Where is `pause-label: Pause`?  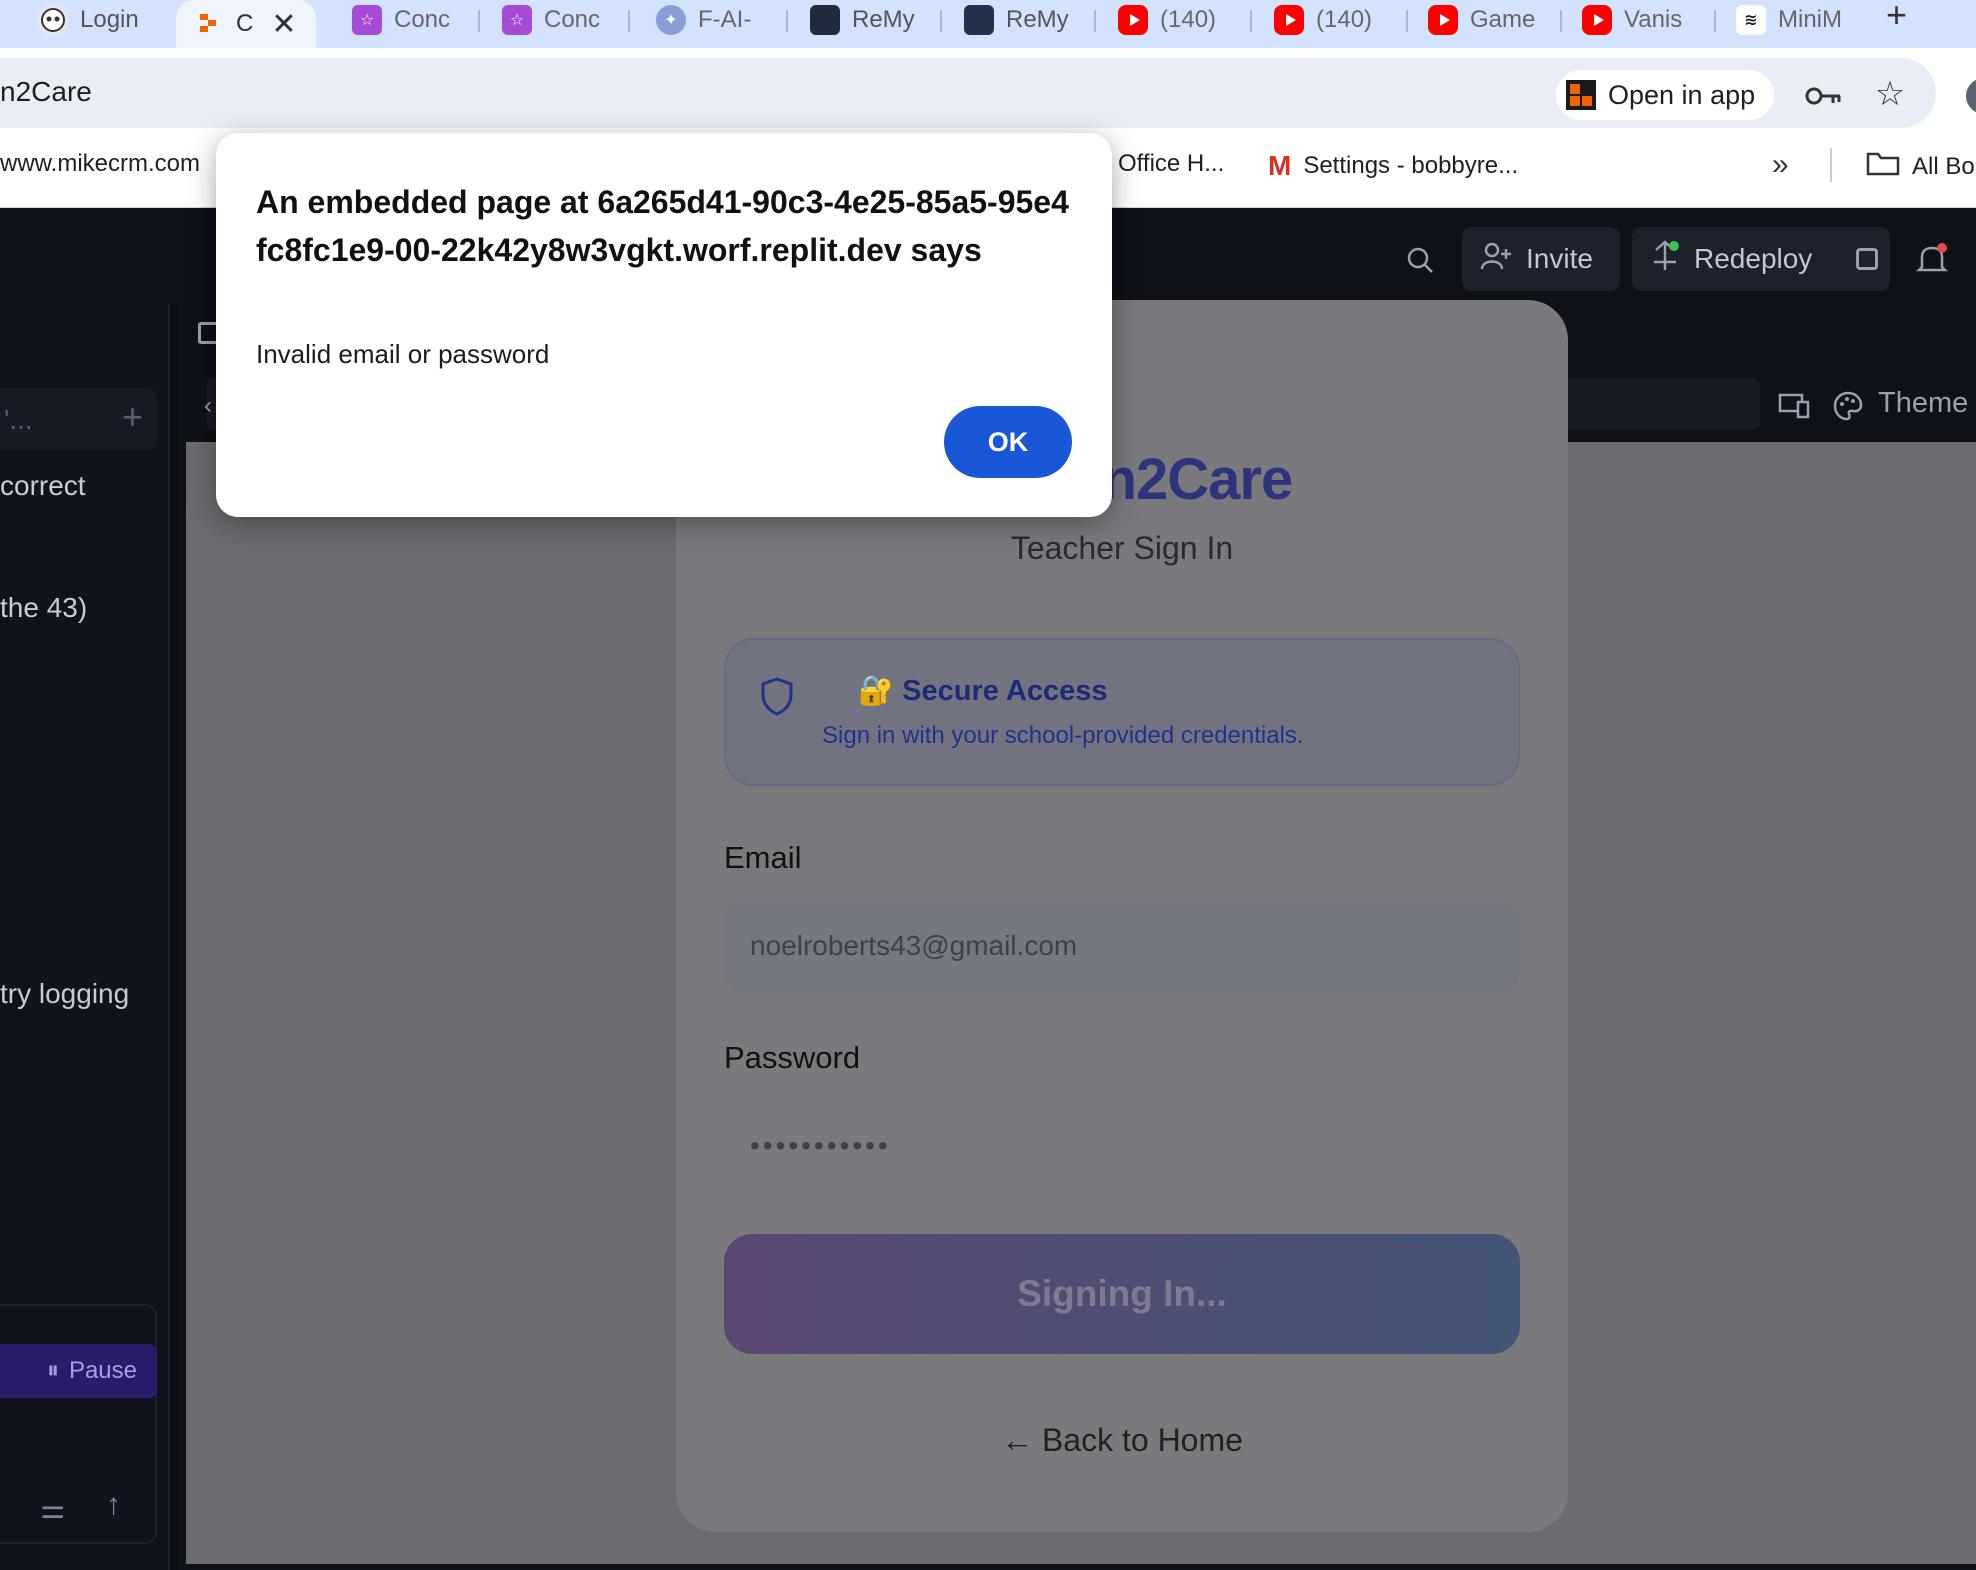 pause-label: Pause is located at coordinates (102, 1370).